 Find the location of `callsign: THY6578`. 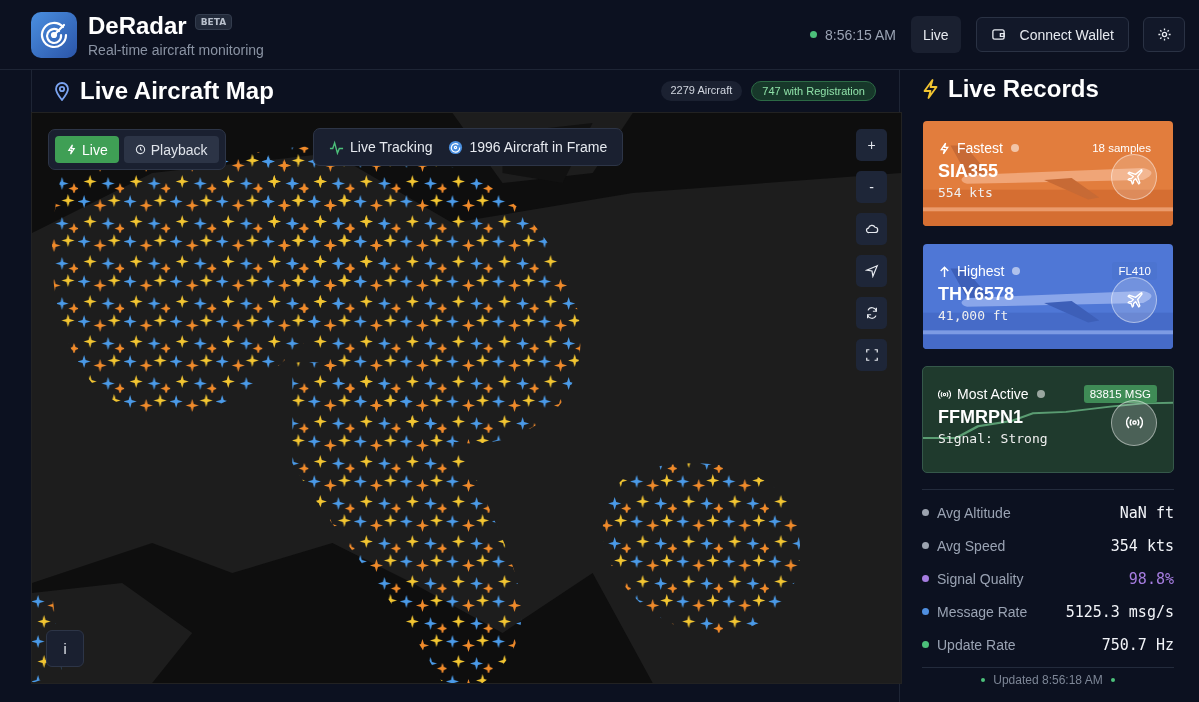

callsign: THY6578 is located at coordinates (976, 294).